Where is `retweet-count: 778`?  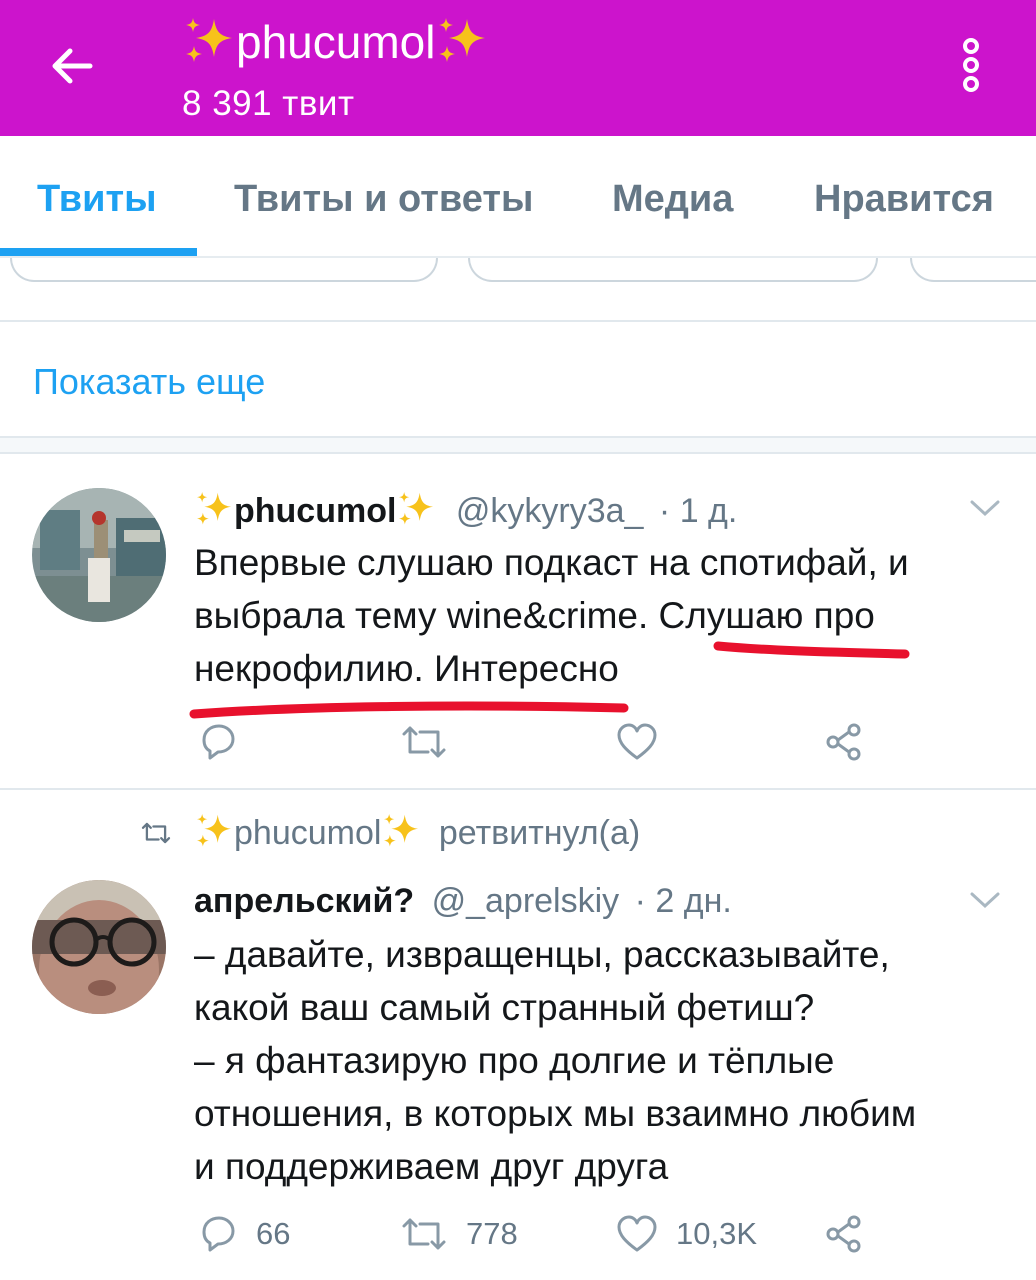 retweet-count: 778 is located at coordinates (492, 1233).